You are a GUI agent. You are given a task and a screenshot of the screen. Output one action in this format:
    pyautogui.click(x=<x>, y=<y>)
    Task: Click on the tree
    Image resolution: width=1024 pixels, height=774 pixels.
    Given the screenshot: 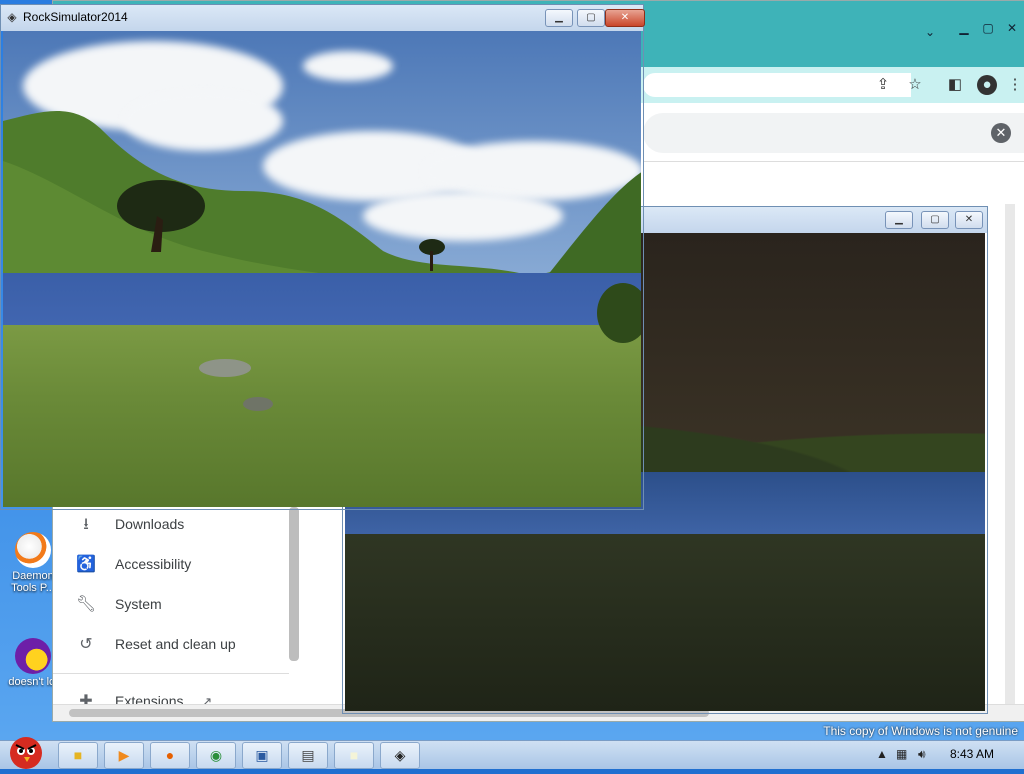 What is the action you would take?
    pyautogui.click(x=161, y=216)
    